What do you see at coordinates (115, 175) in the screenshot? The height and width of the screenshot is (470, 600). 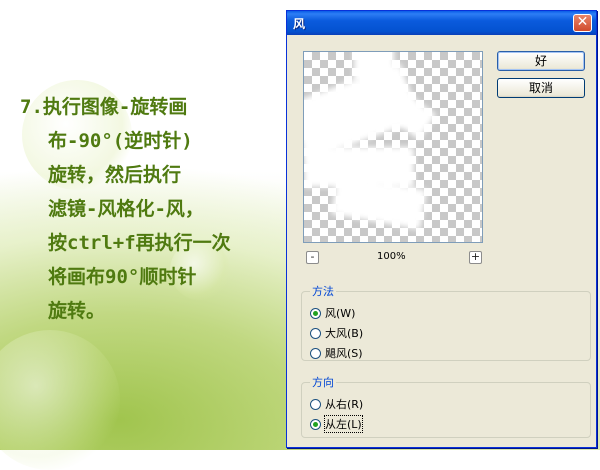 I see `instruction-line: 旋转，然后执行` at bounding box center [115, 175].